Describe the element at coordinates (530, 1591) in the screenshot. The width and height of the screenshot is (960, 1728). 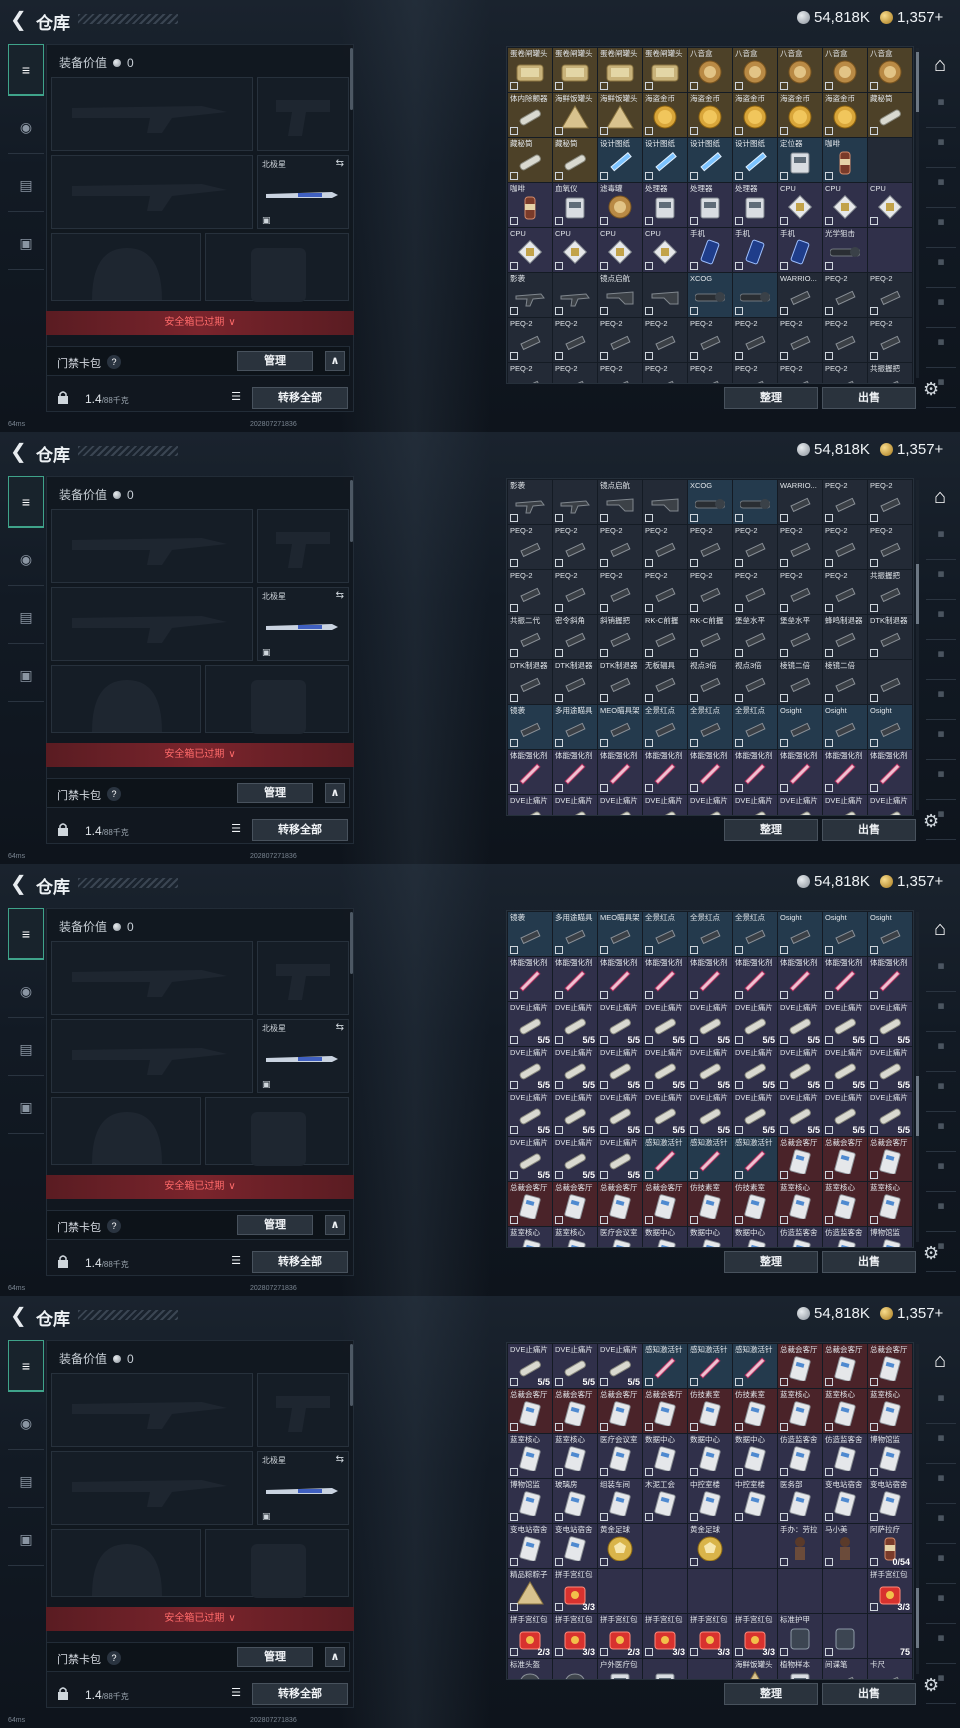
I see `stash-item: 精品粽粽子` at that location.